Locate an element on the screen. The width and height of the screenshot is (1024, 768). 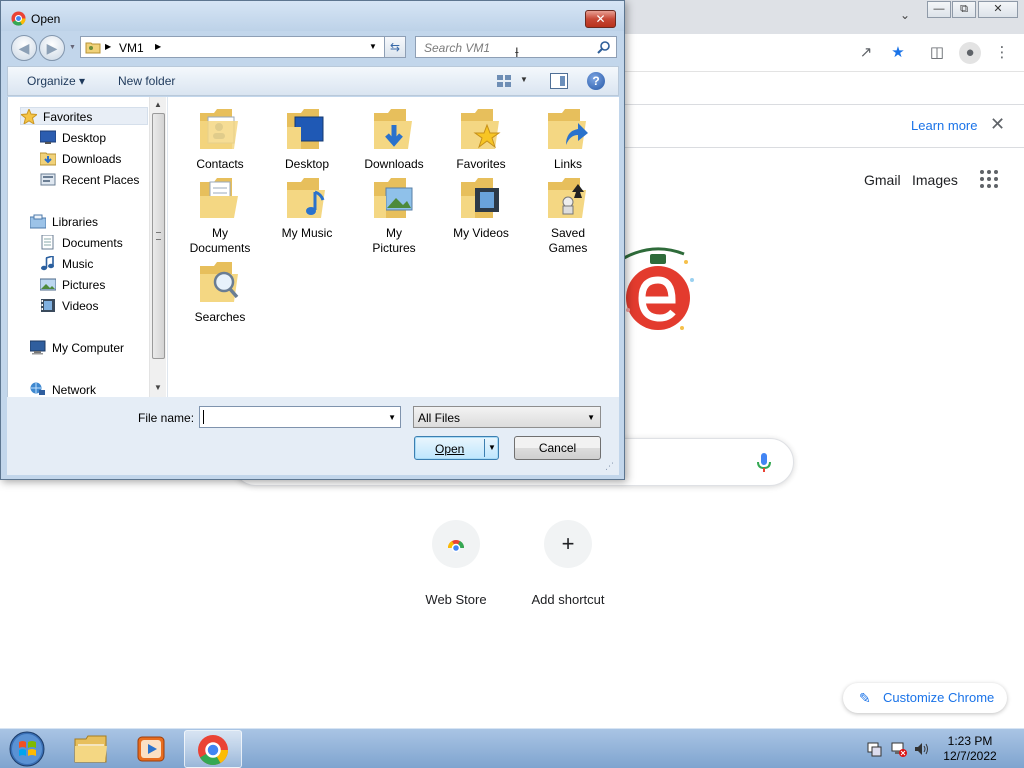
navigation-scrollbar: ▲ ▼ is located at coordinates (157, 247).